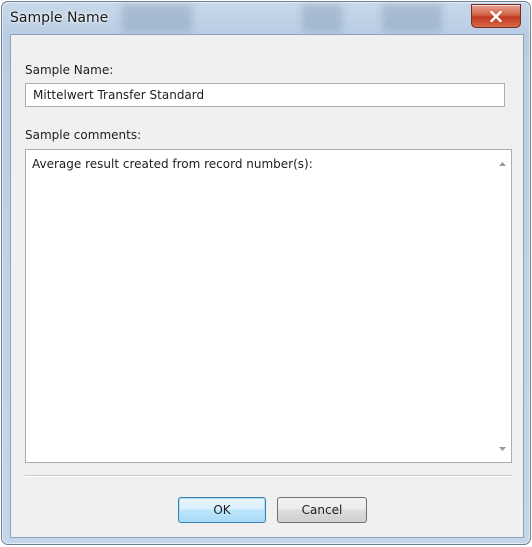 This screenshot has height=547, width=532. I want to click on scroll-down-arrow, so click(502, 448).